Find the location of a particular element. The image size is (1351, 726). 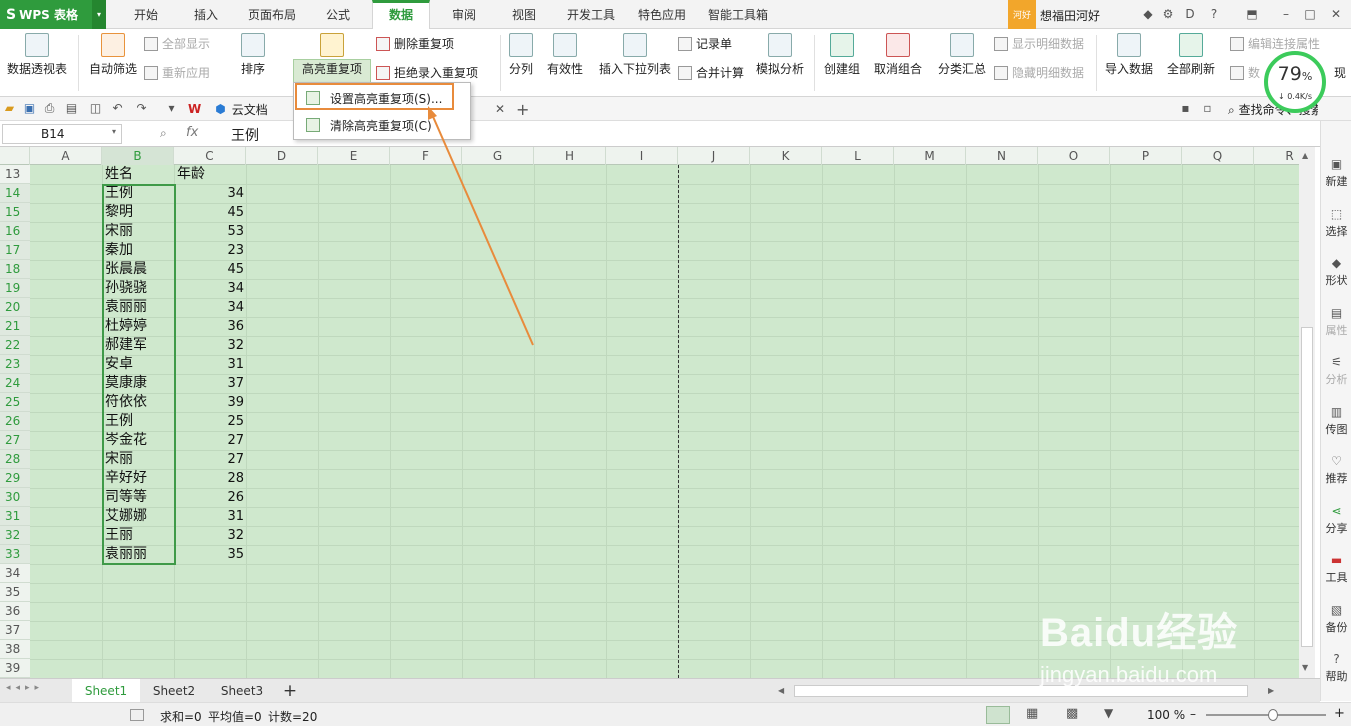

row-header: 24 is located at coordinates (15, 383).